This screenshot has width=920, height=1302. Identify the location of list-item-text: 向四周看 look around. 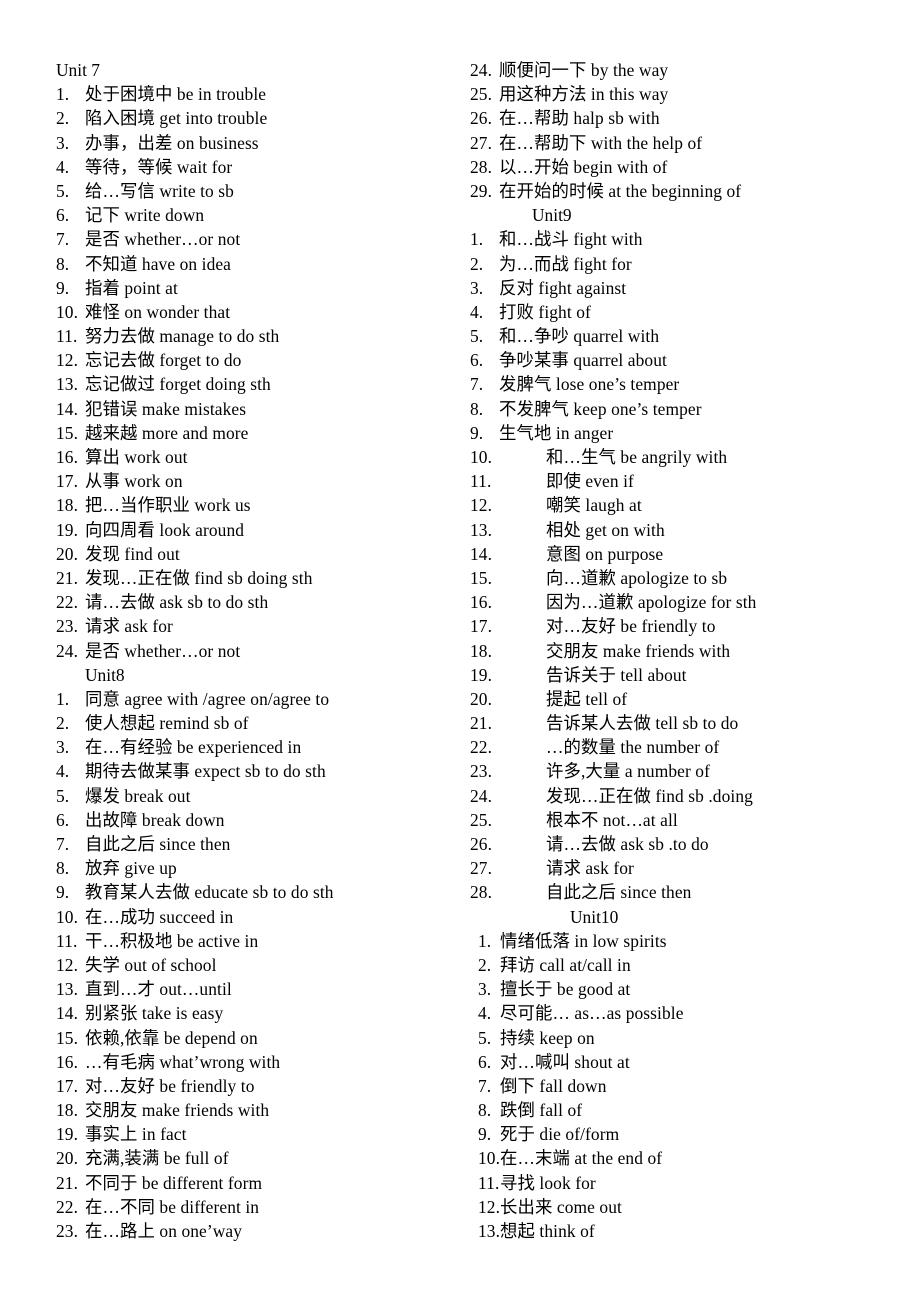
(165, 529).